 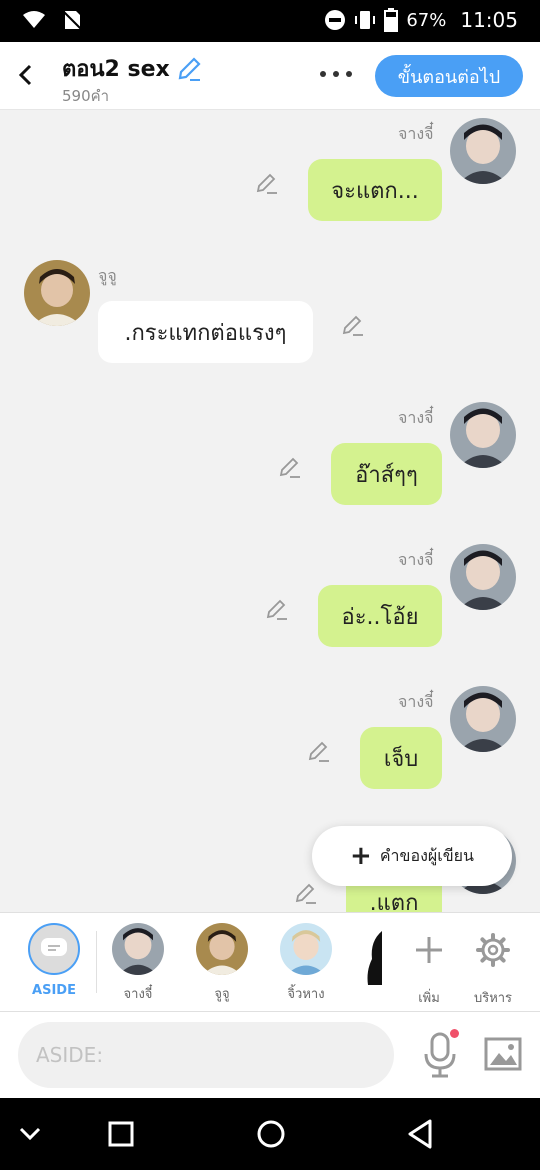 What do you see at coordinates (449, 76) in the screenshot?
I see `next-step-button: ขั้นตอนต่อไป` at bounding box center [449, 76].